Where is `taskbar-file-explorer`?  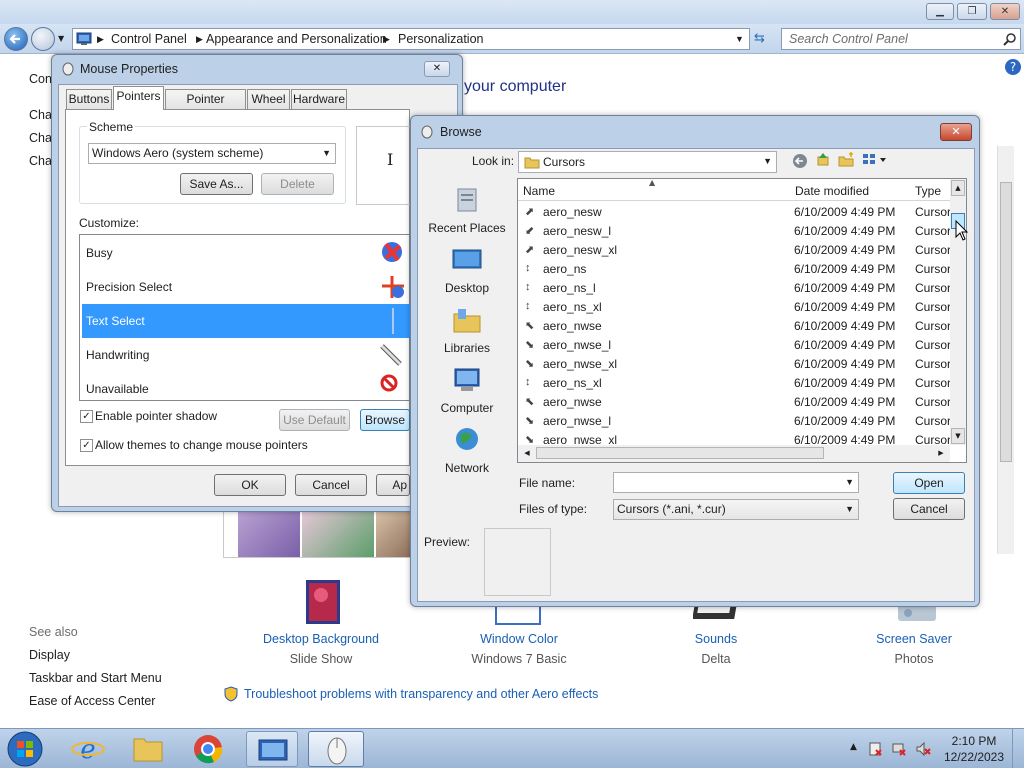 taskbar-file-explorer is located at coordinates (148, 749).